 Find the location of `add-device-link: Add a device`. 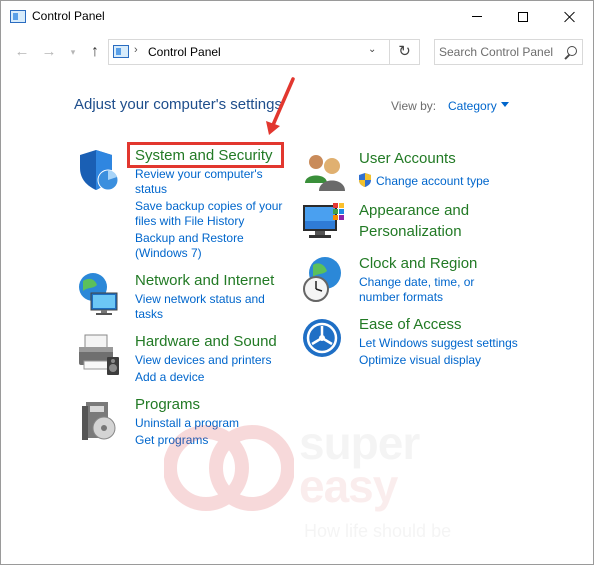

add-device-link: Add a device is located at coordinates (169, 377).